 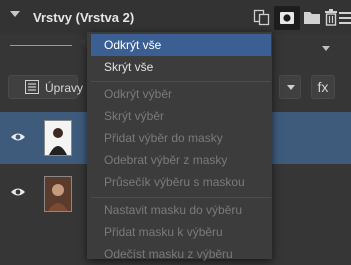 I want to click on menu-item-subtract-mask-from-selection: Odečíst masku z výběru, so click(x=181, y=254).